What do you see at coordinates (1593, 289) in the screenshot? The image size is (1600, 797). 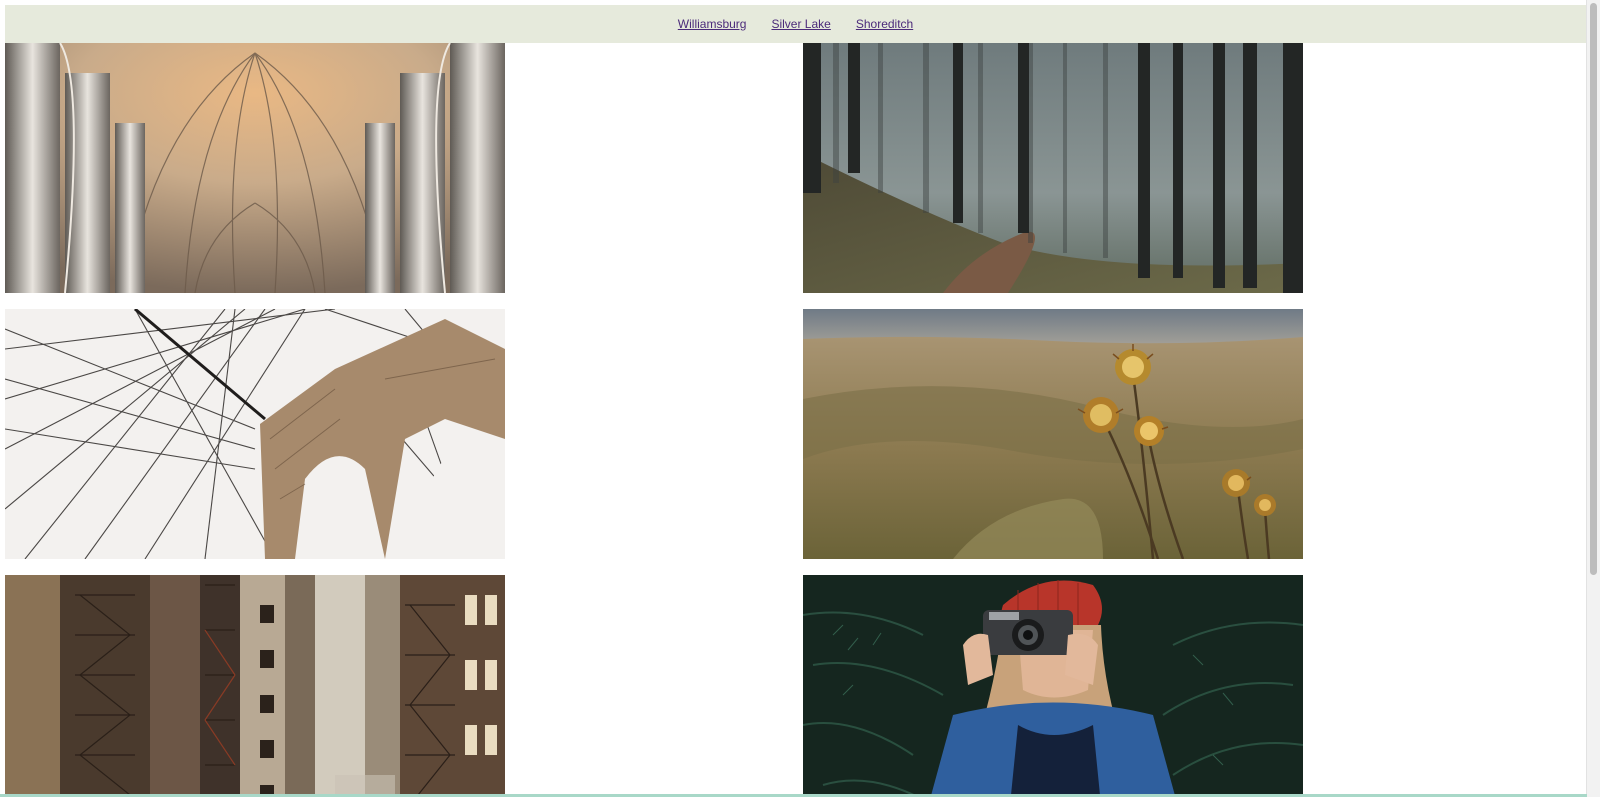 I see `scrollbar-thumb` at bounding box center [1593, 289].